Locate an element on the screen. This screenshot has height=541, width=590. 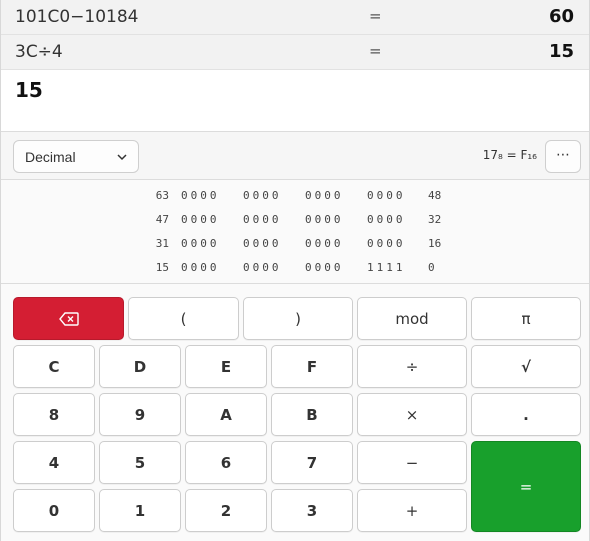
bit-index-low: 0 is located at coordinates (431, 267).